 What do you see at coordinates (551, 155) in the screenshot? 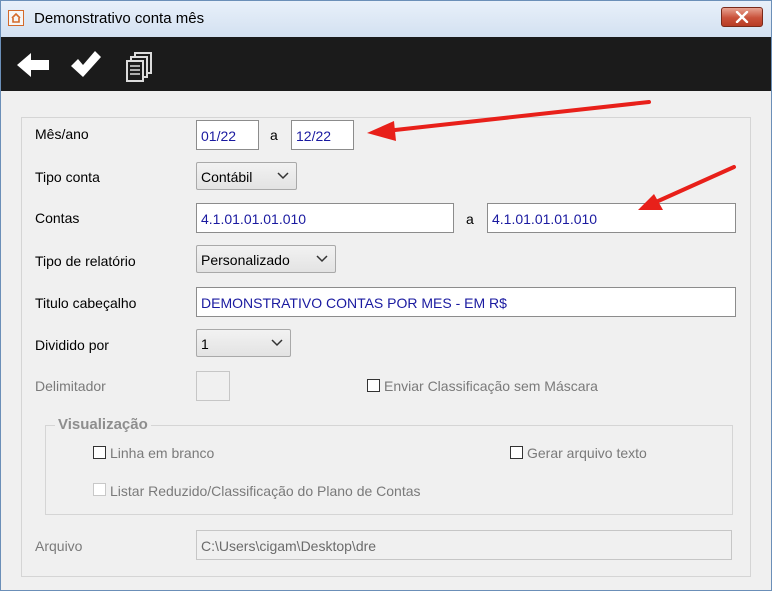
I see `annotation-arrows` at bounding box center [551, 155].